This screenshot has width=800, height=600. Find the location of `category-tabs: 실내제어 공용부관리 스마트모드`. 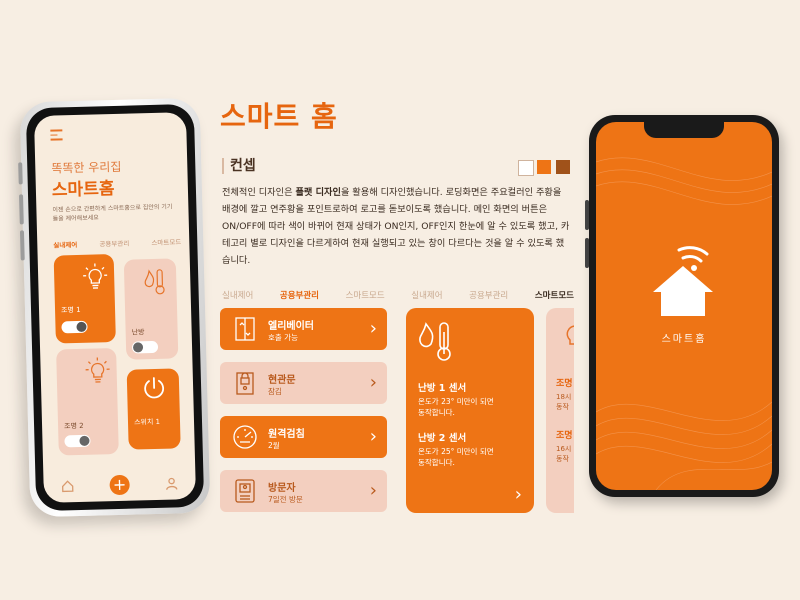

category-tabs: 실내제어 공용부관리 스마트모드 is located at coordinates (117, 242).